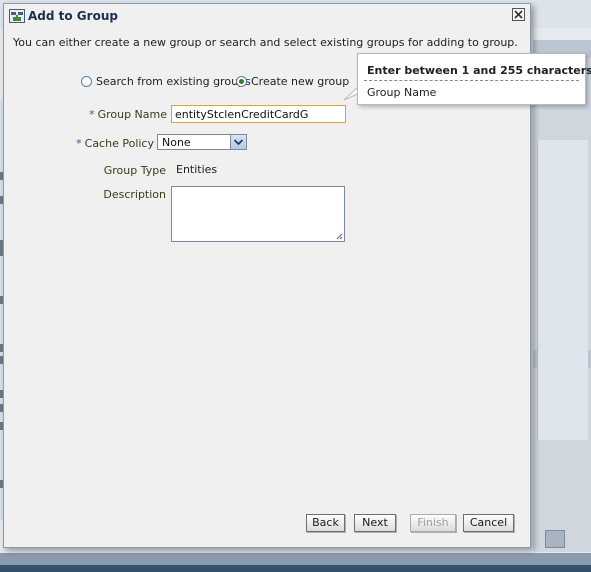 This screenshot has height=572, width=591. Describe the element at coordinates (375, 523) in the screenshot. I see `next-button: Next` at that location.